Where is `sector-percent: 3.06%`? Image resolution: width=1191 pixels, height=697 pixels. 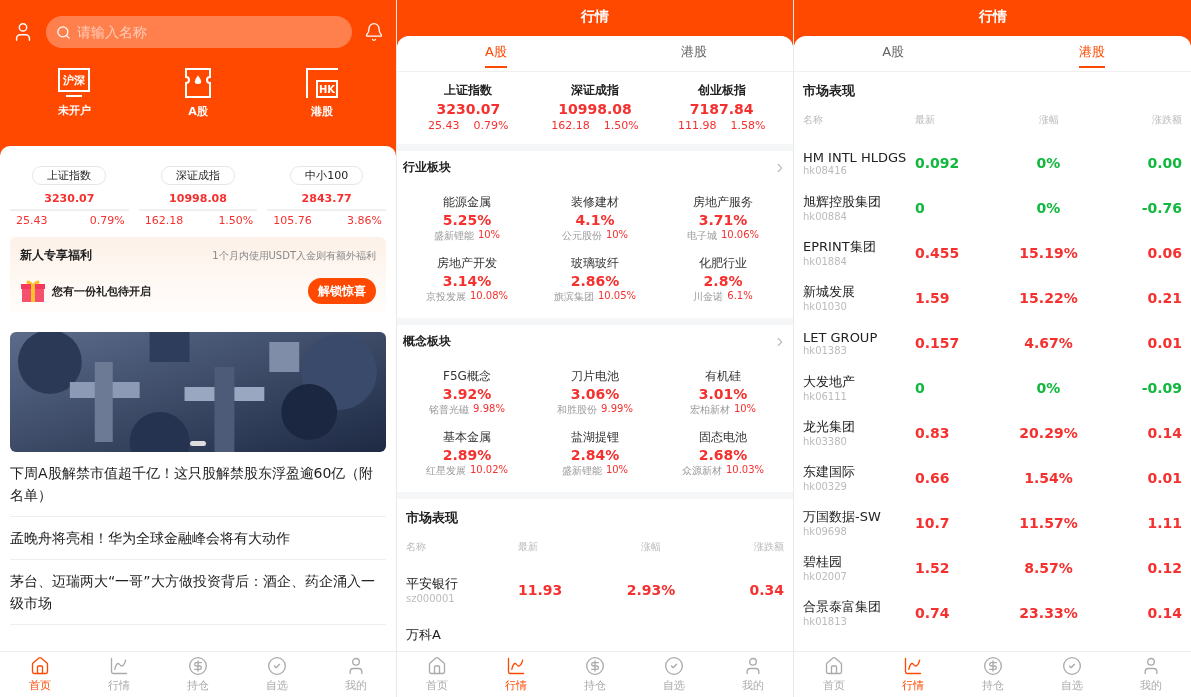
sector-percent: 3.06% is located at coordinates (595, 394).